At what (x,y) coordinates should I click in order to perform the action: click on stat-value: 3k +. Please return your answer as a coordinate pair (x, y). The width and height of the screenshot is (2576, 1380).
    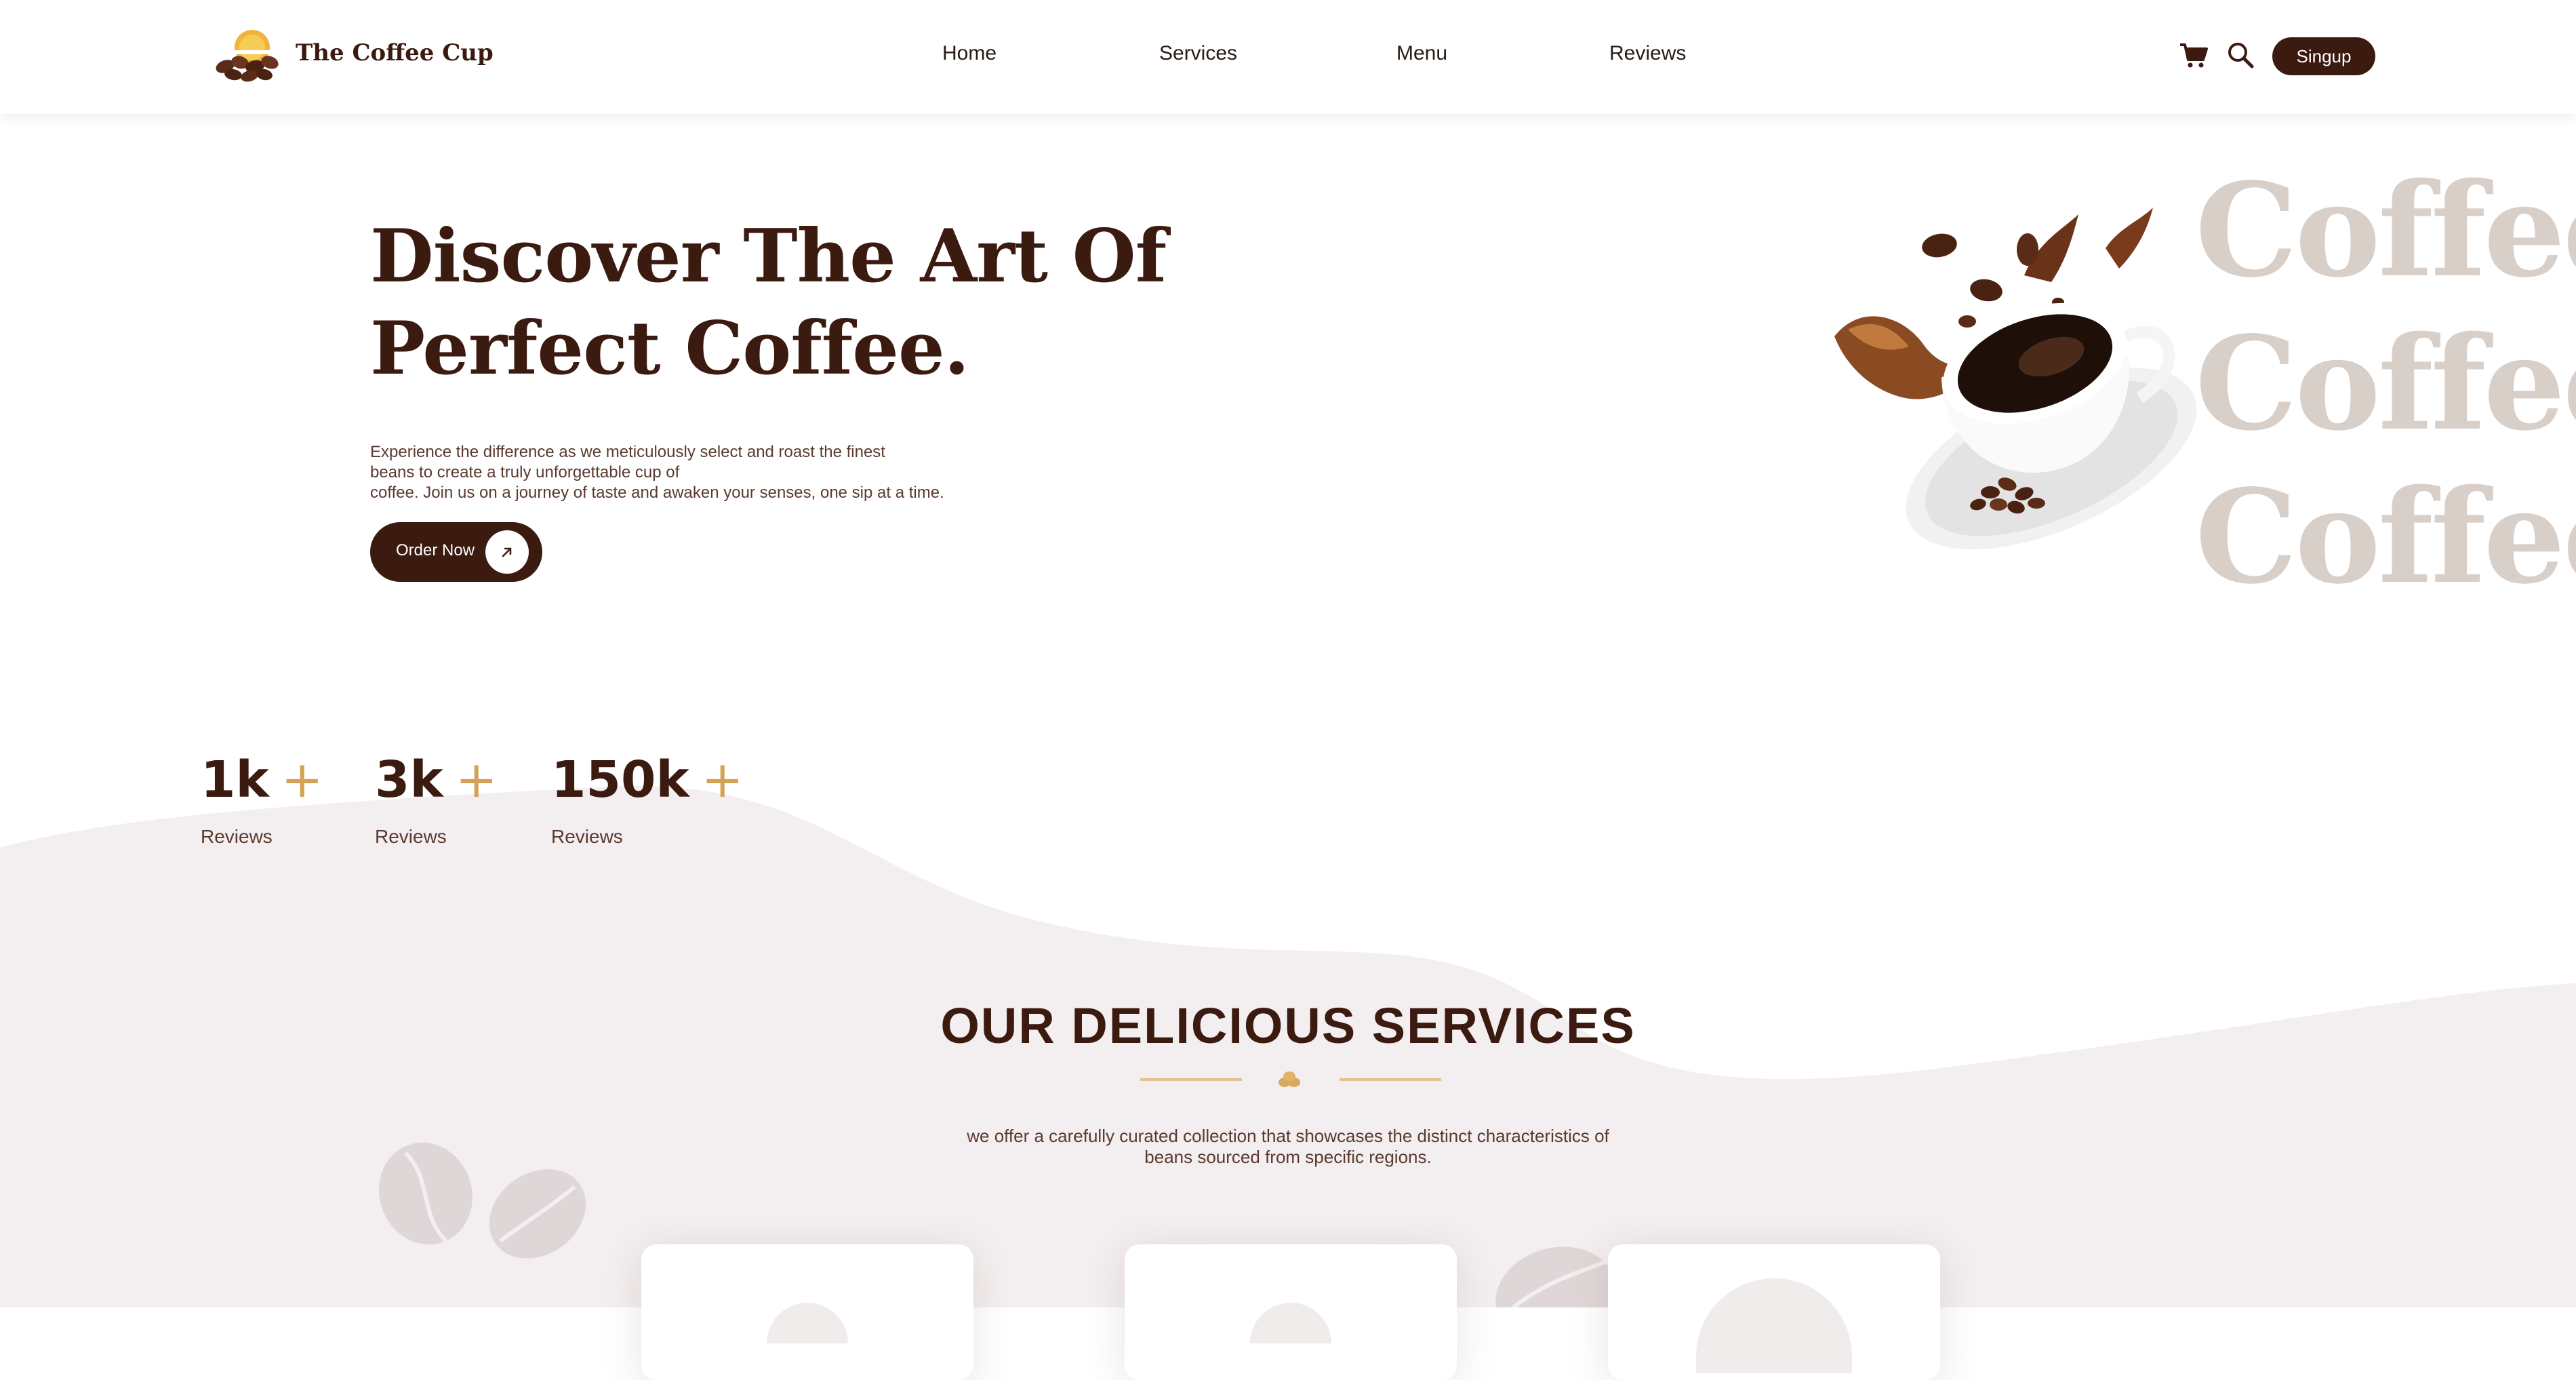
    Looking at the image, I should click on (436, 780).